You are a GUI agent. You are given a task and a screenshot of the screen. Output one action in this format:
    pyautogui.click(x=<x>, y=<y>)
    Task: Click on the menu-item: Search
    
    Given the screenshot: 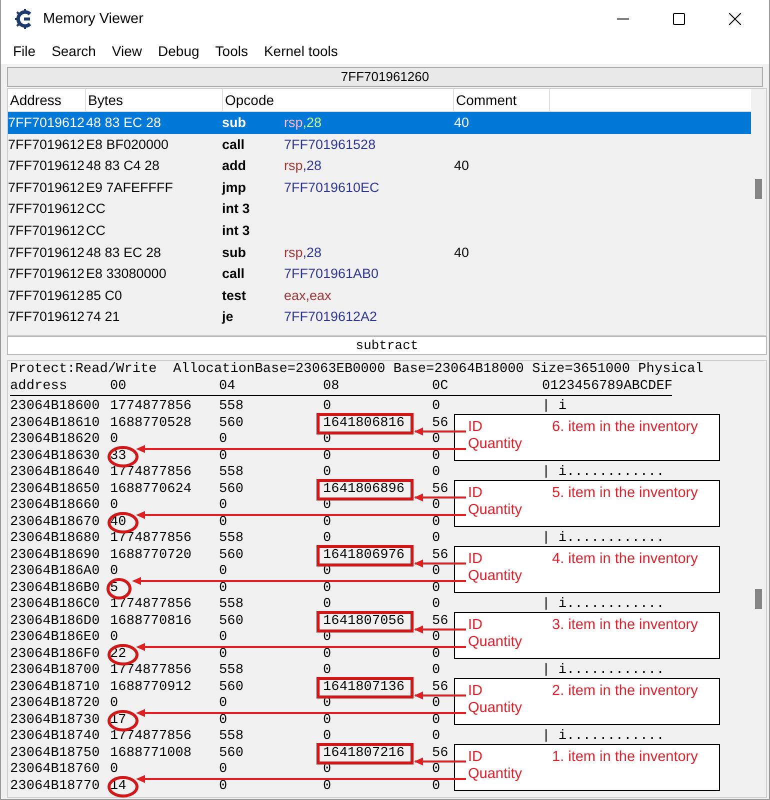 What is the action you would take?
    pyautogui.click(x=74, y=51)
    